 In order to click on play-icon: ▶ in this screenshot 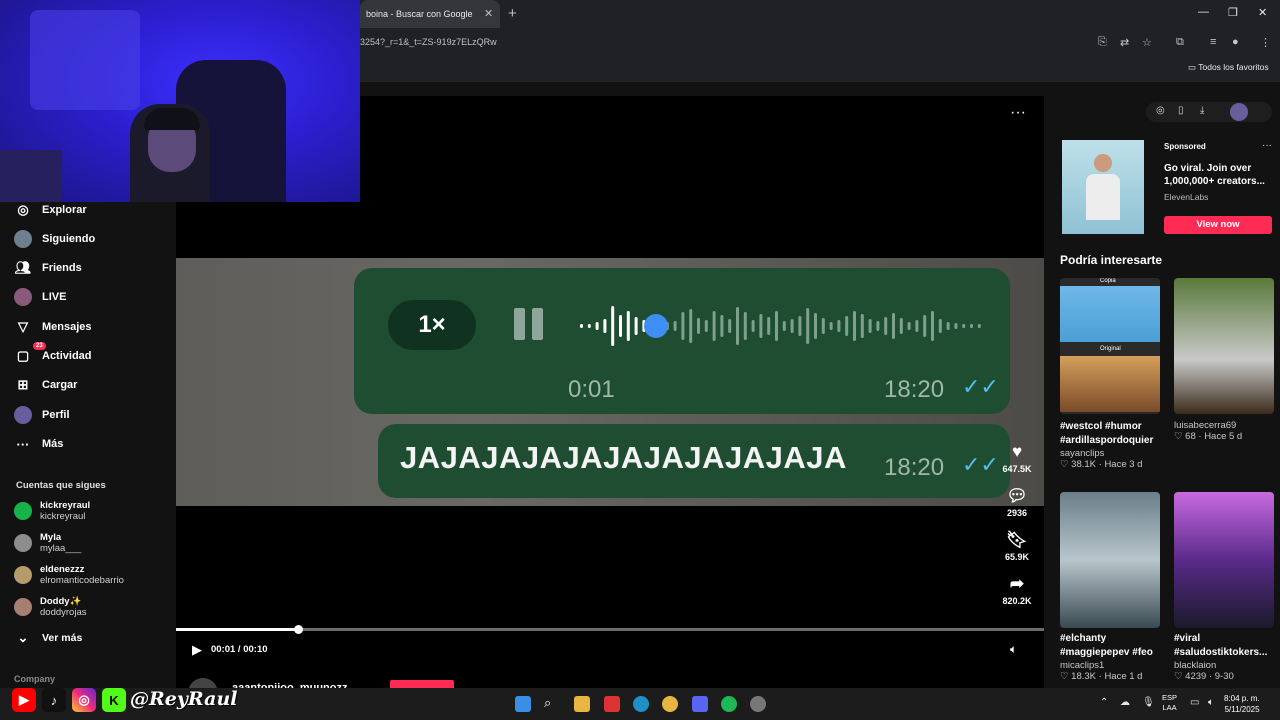, I will do `click(197, 650)`.